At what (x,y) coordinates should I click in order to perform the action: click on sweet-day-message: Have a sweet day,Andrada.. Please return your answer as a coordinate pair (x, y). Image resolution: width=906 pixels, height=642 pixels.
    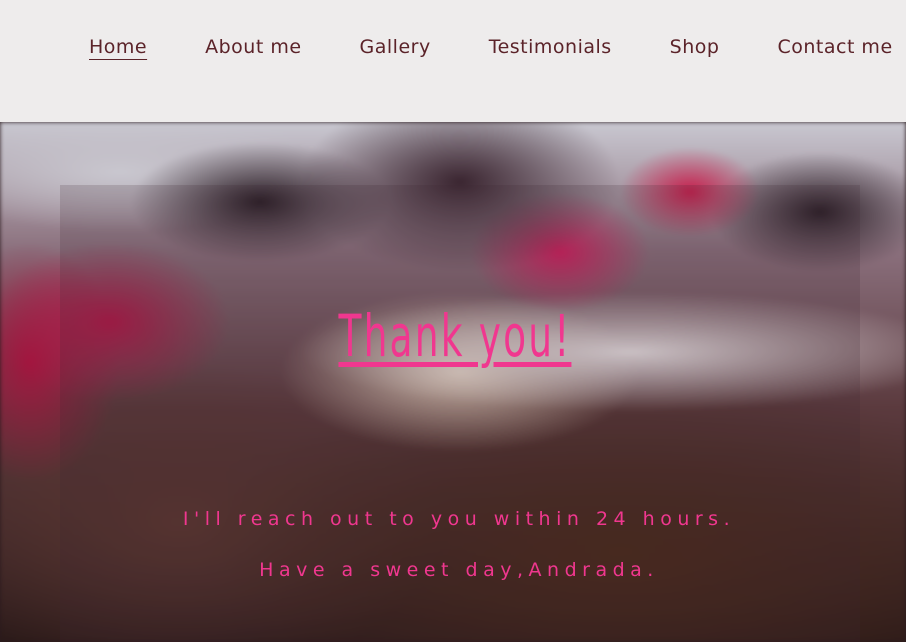
    Looking at the image, I should click on (459, 570).